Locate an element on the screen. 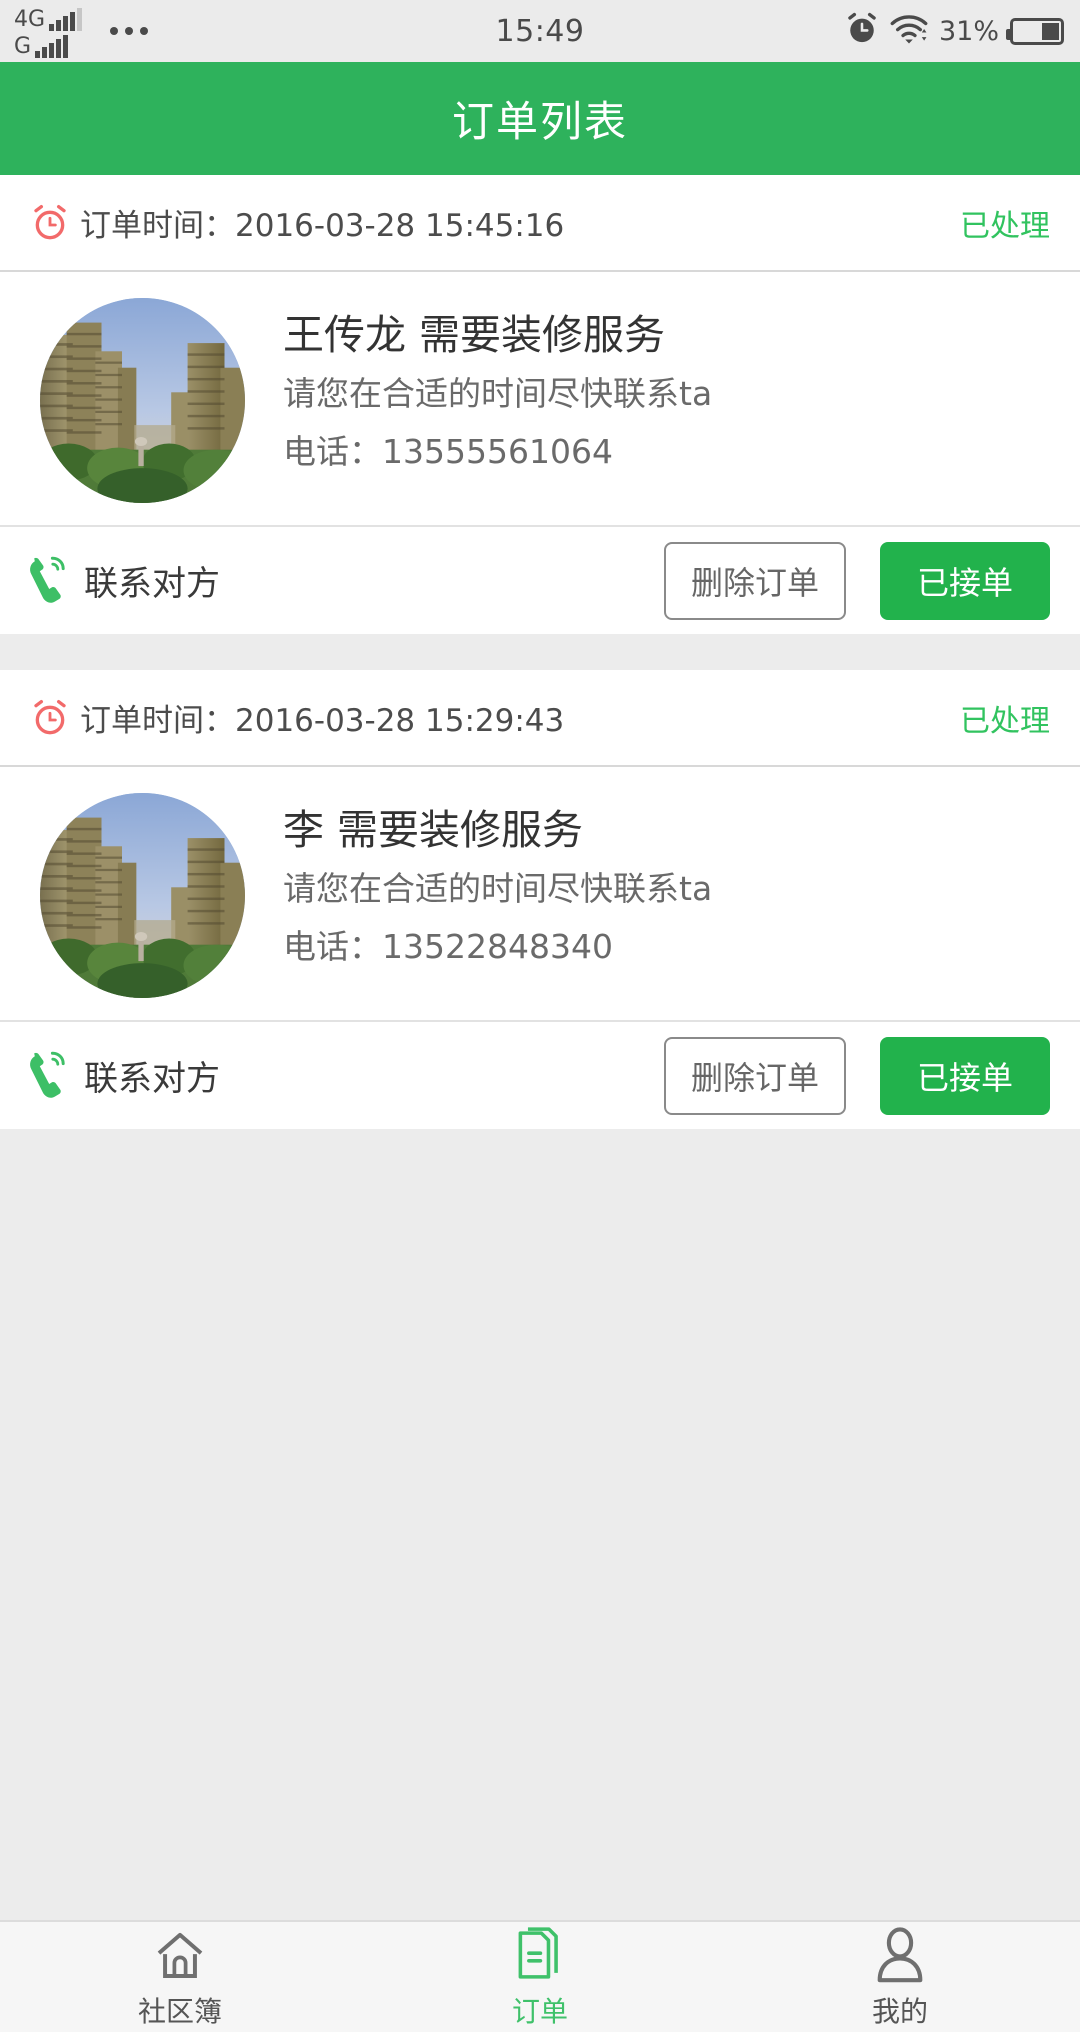  customer-row: 李 需要装修服务 请您在合适的时间尽快联系ta 电话：13522848340 is located at coordinates (540, 893).